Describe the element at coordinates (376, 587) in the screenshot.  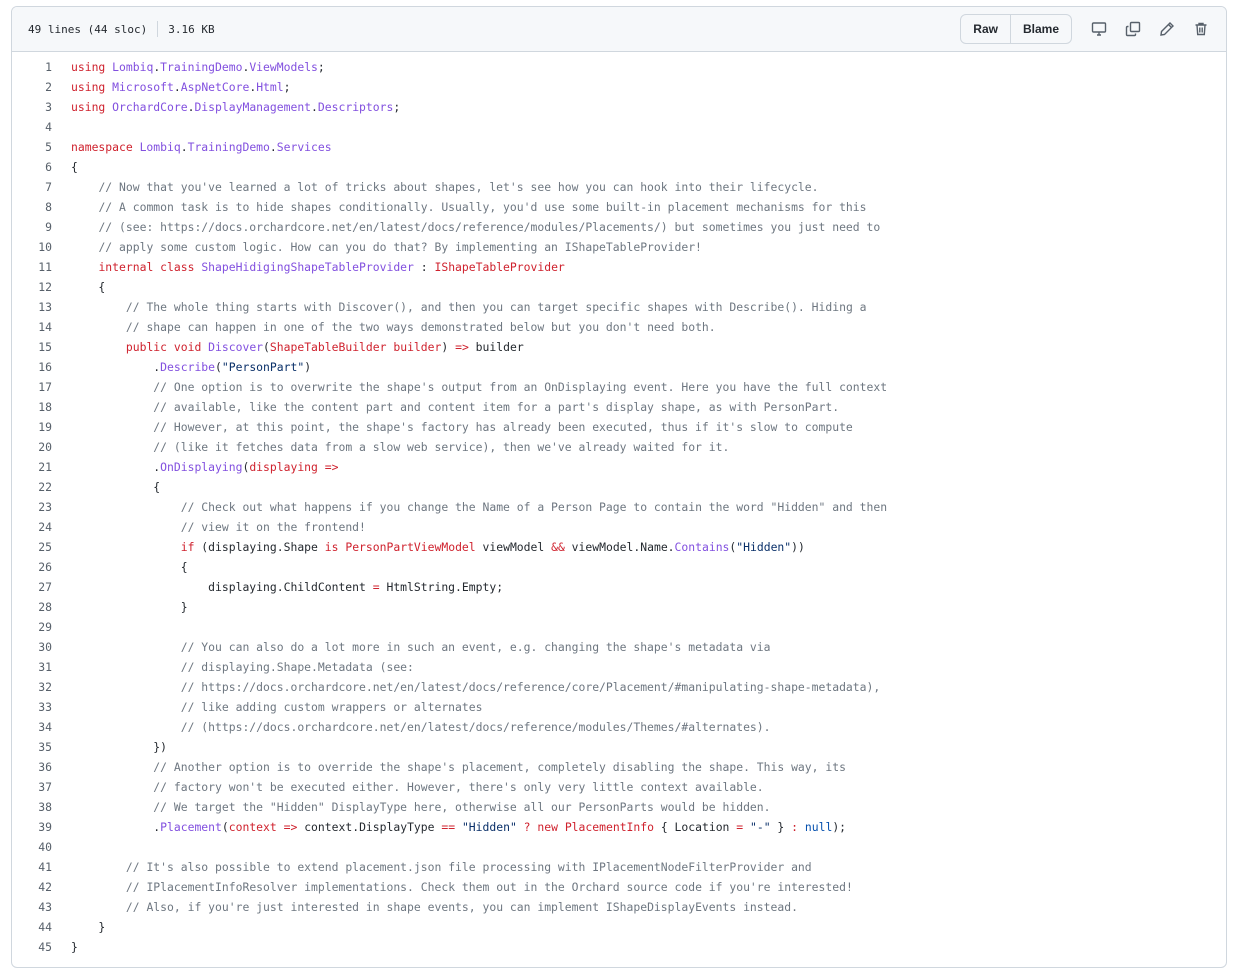
I see `code-token: =` at that location.